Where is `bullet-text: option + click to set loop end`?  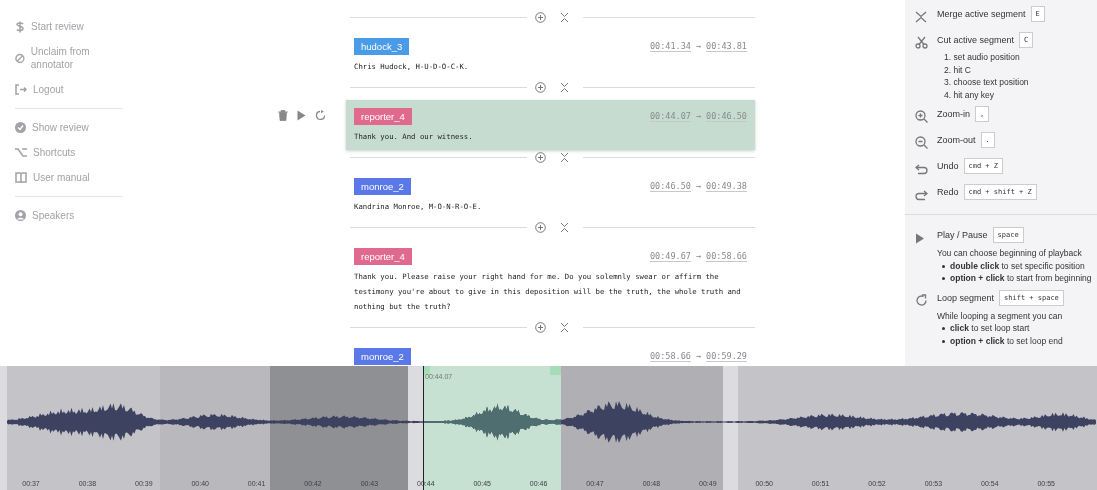
bullet-text: option + click to set loop end is located at coordinates (1006, 340).